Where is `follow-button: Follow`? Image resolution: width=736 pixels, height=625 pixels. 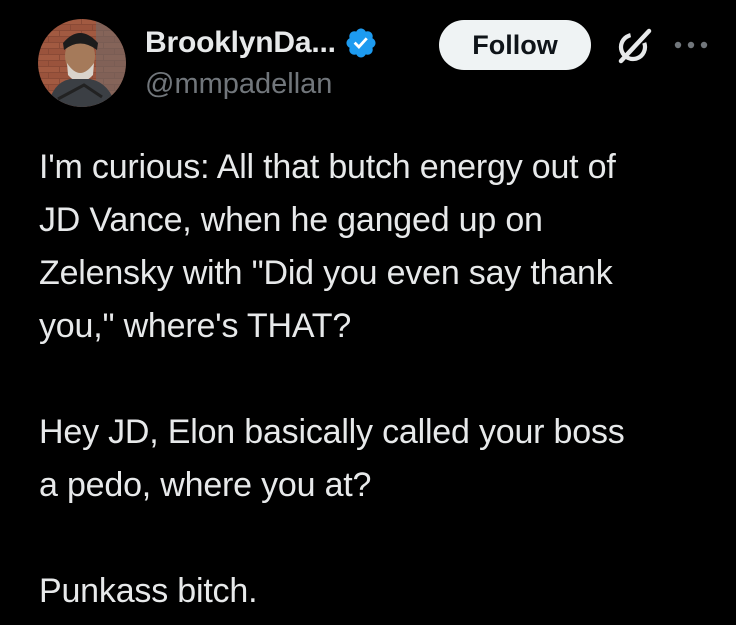 follow-button: Follow is located at coordinates (515, 45).